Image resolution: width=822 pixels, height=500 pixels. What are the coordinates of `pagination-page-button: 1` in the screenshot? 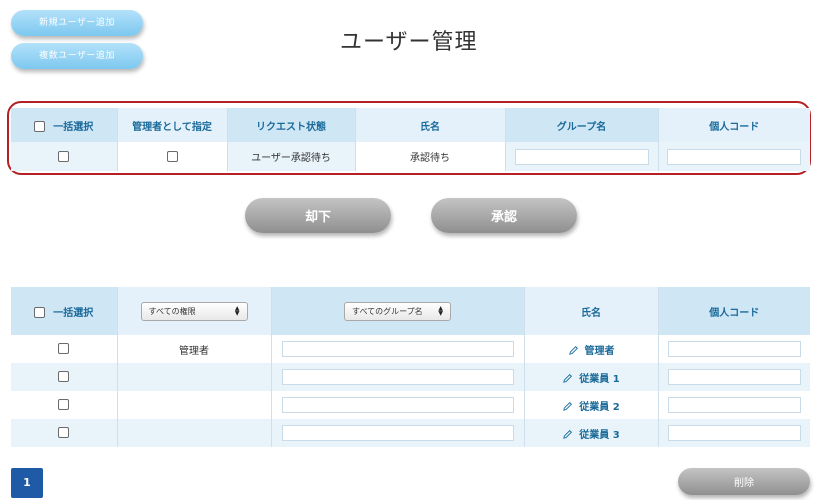 It's located at (27, 483).